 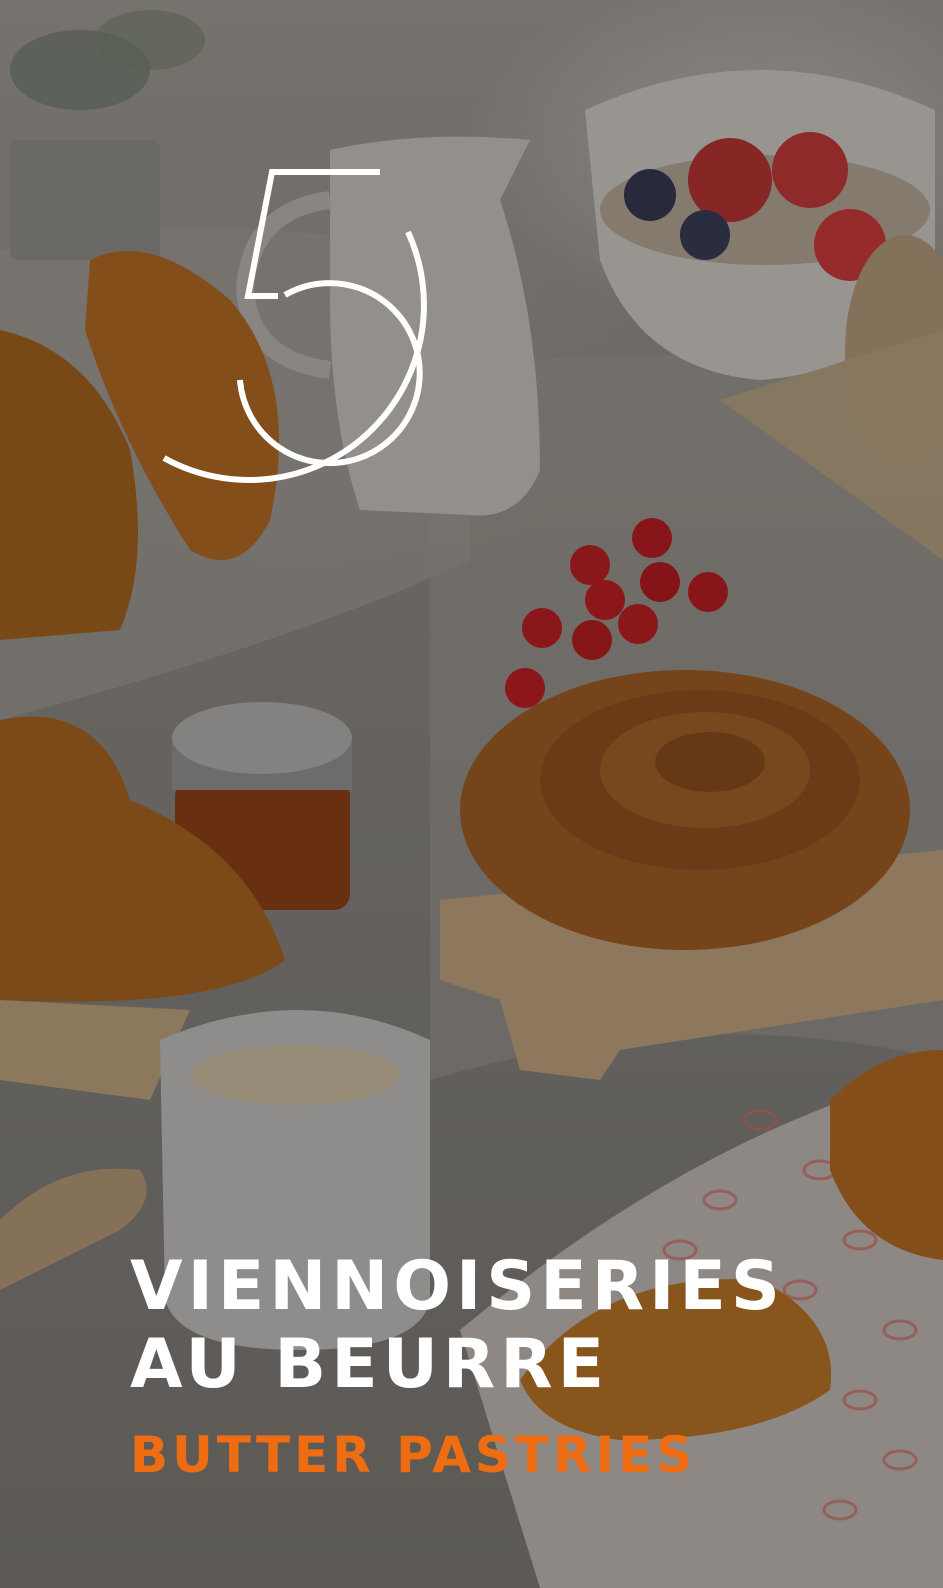 I want to click on title-block: VIENNOISERIES AU BEURRE BUTTER PASTRIES, so click(x=520, y=1366).